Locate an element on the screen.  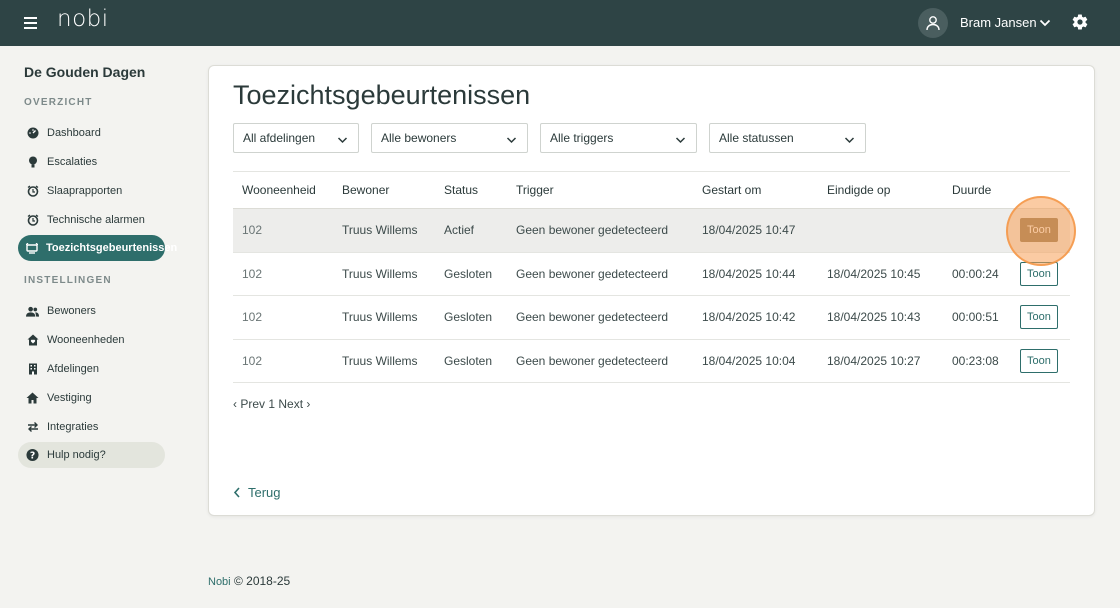
sidebar-item-label: Dashboard is located at coordinates (74, 133).